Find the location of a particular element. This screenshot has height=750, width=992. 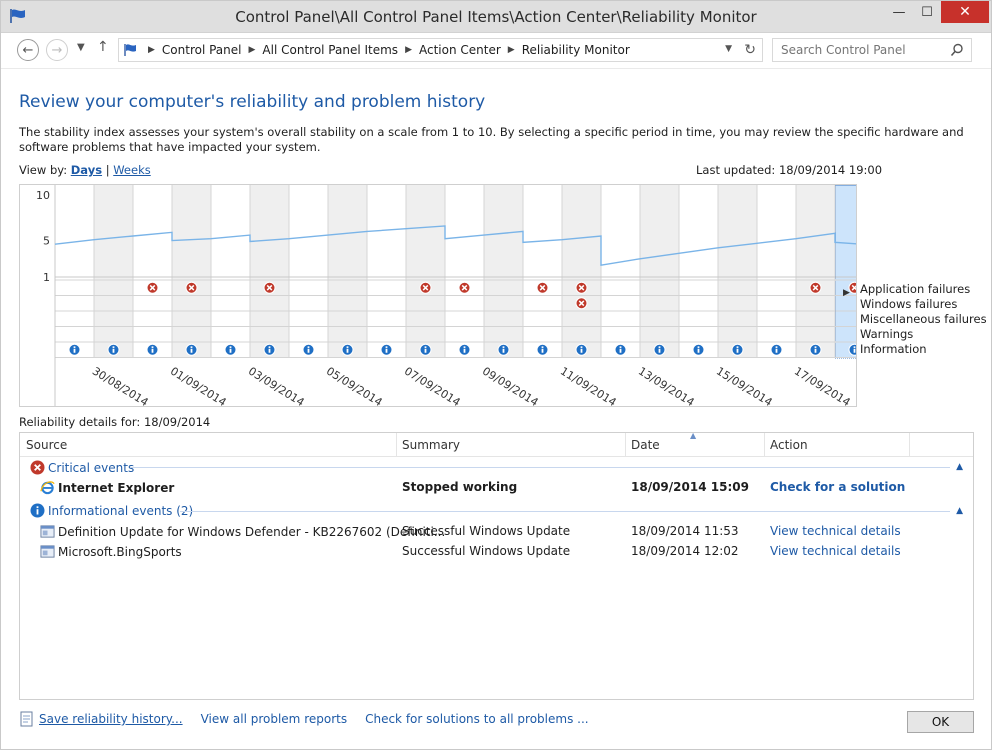

legend-windows-failures: Windows failures is located at coordinates (909, 304).